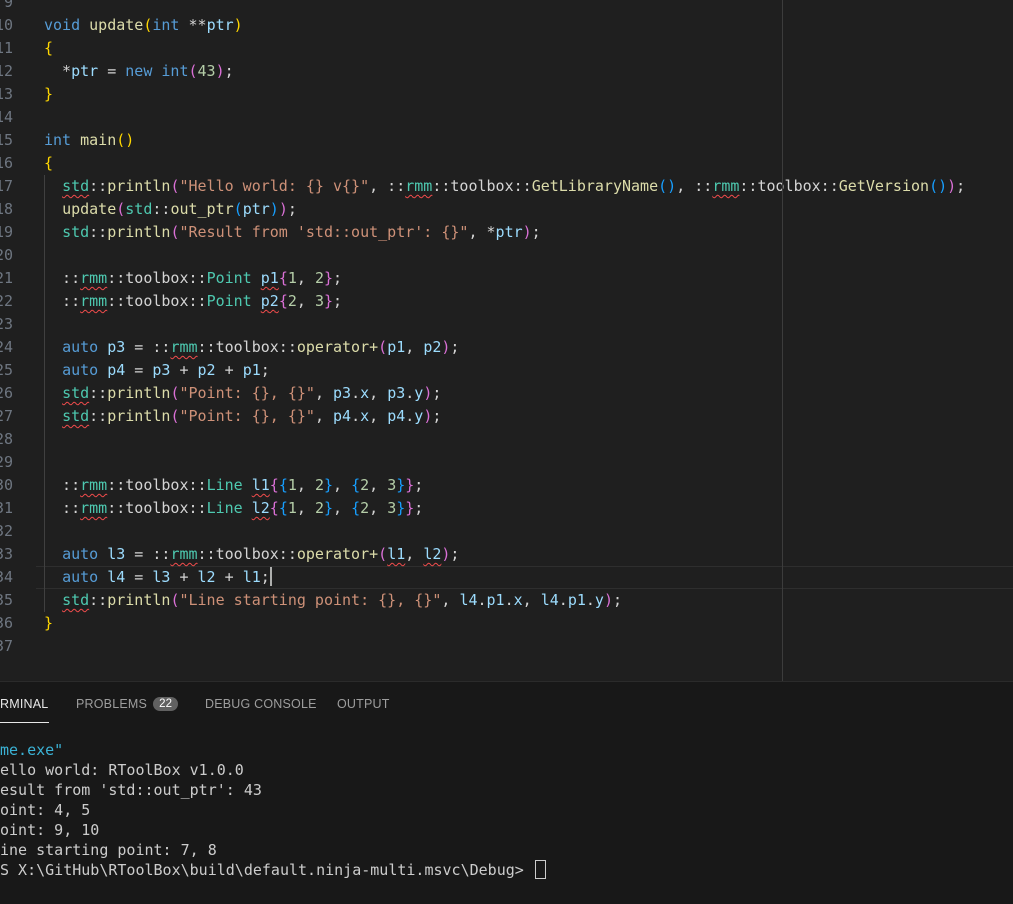 The height and width of the screenshot is (904, 1013). What do you see at coordinates (139, 600) in the screenshot?
I see `code-token: println` at bounding box center [139, 600].